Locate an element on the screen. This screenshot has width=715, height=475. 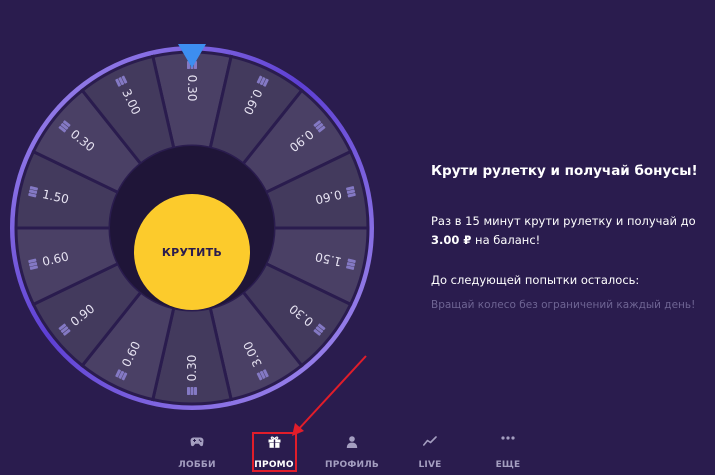
info-title: Крути рулетку и получай бонусы! is located at coordinates (564, 171).